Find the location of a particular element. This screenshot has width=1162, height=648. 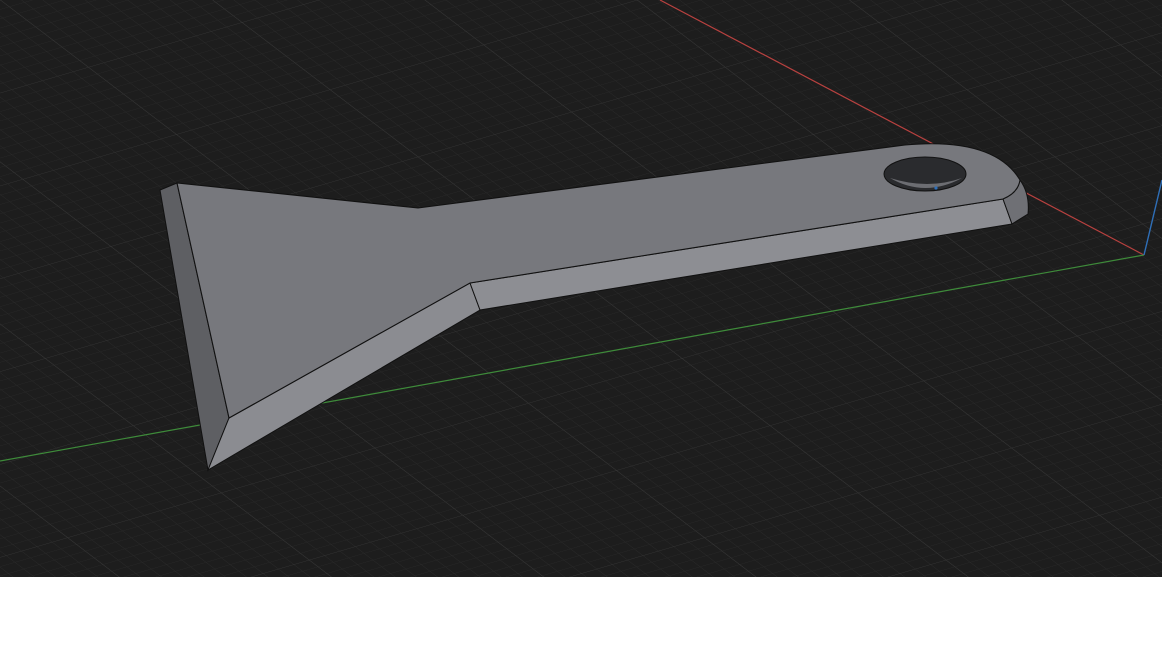

origin-marker is located at coordinates (936, 188).